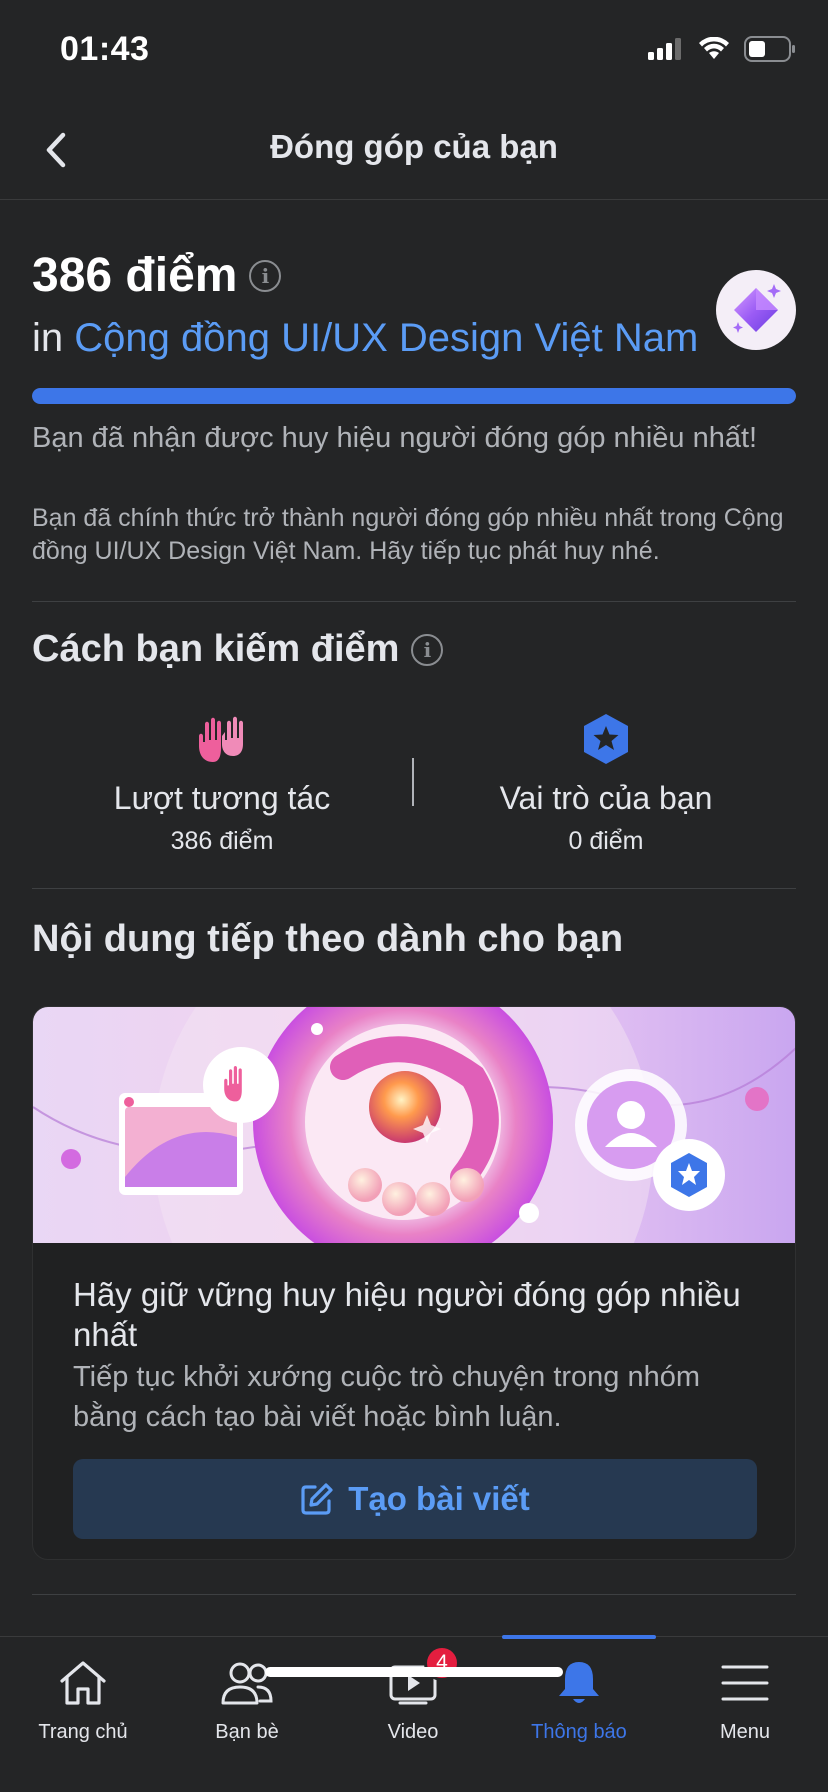 The width and height of the screenshot is (828, 1792). I want to click on tab-menu: Menu, so click(745, 1699).